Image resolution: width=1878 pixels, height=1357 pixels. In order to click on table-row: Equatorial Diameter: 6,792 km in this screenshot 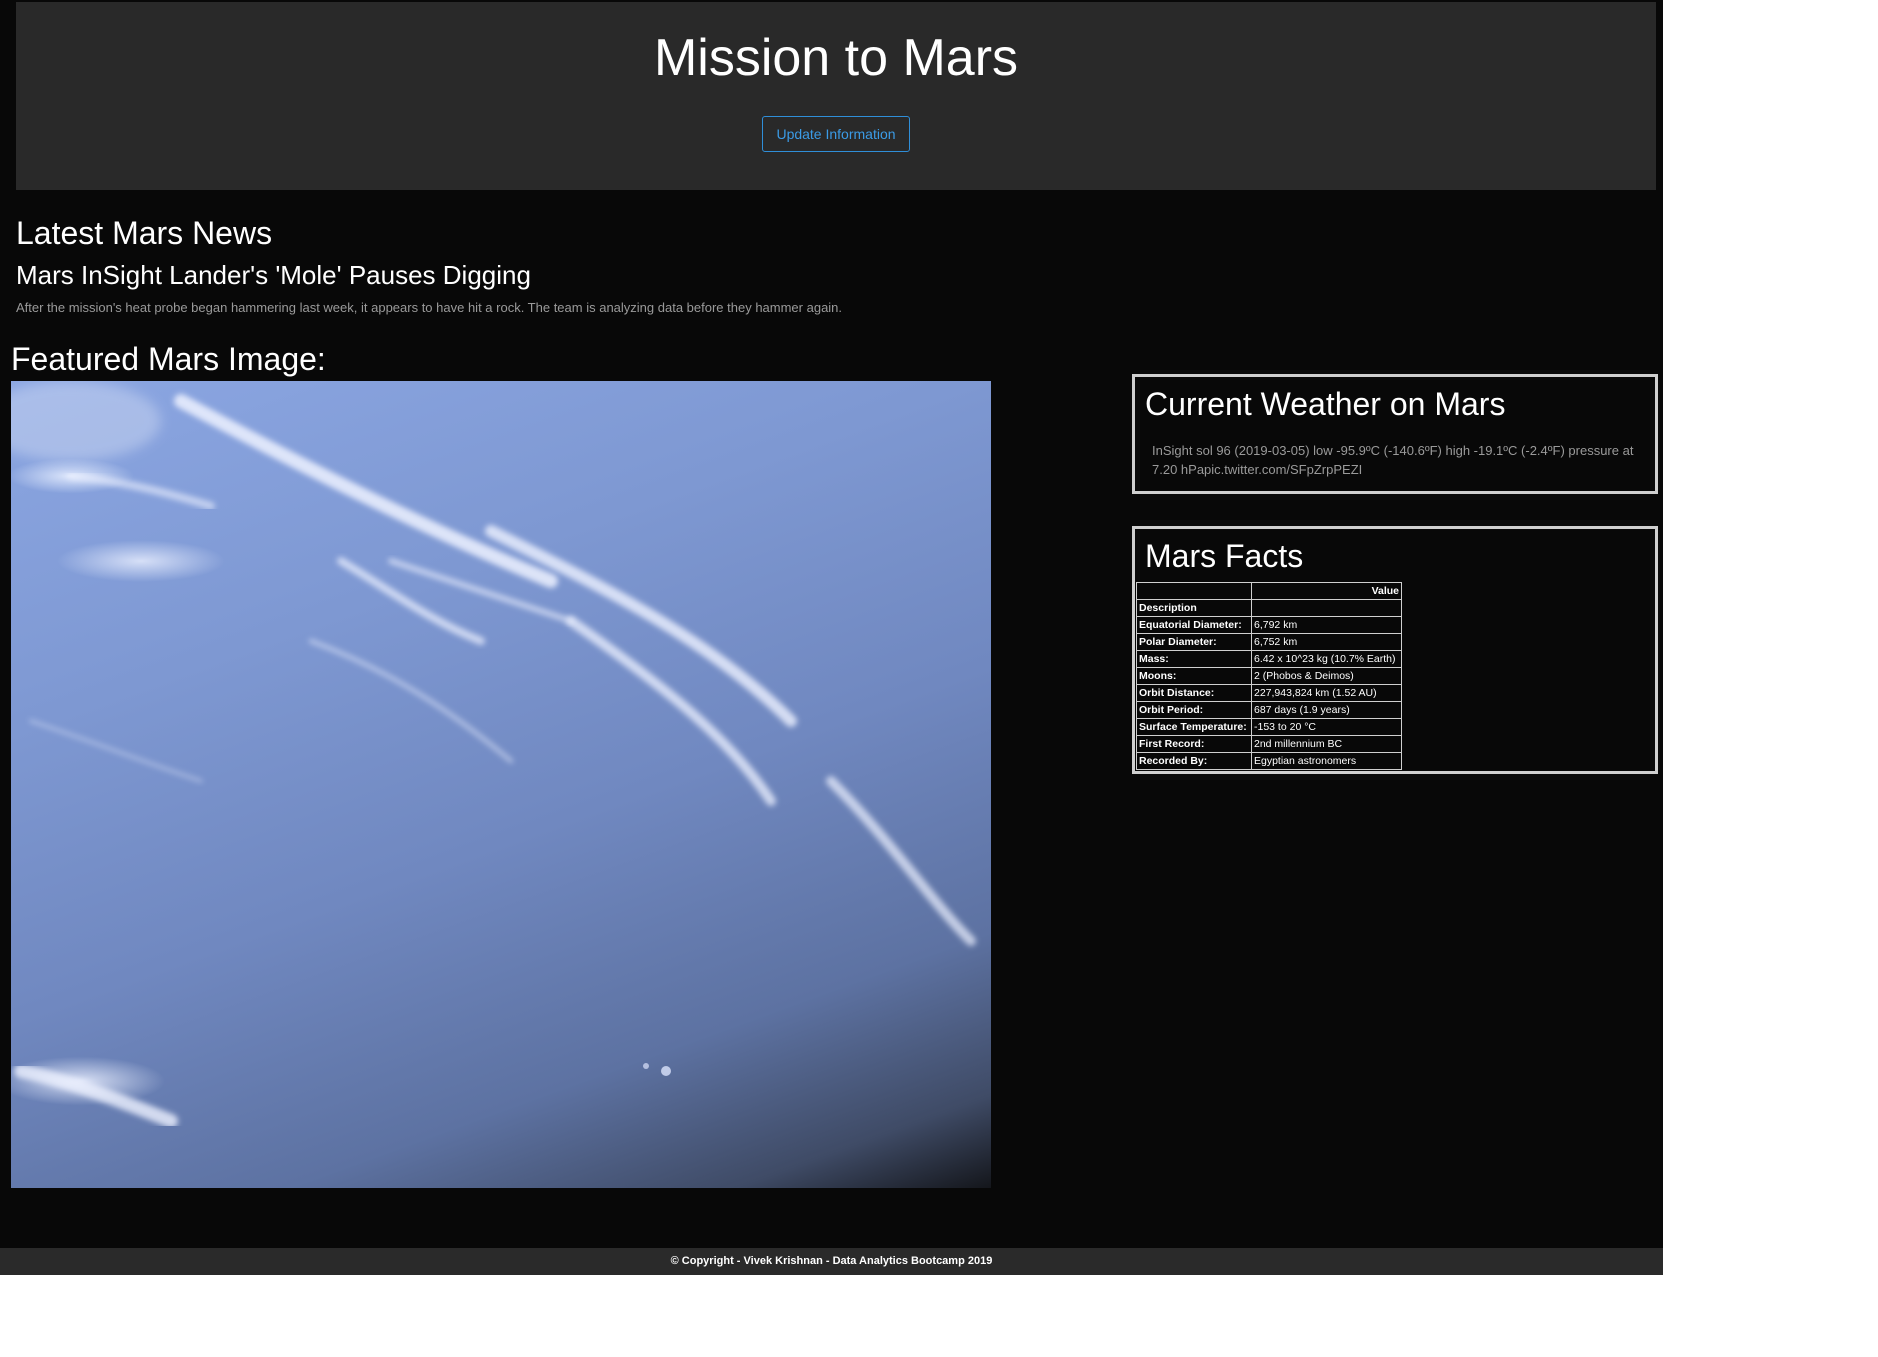, I will do `click(1269, 625)`.